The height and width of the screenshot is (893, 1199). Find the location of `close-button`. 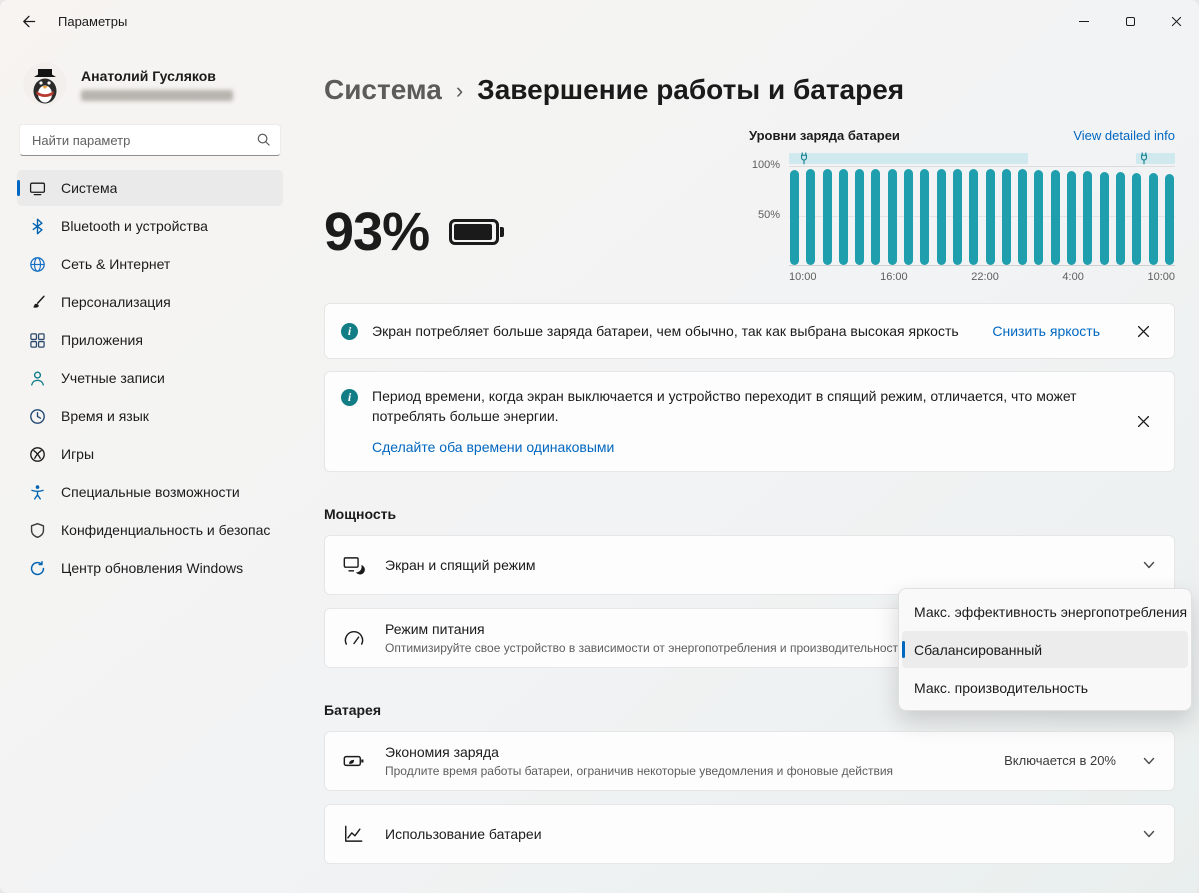

close-button is located at coordinates (1176, 21).